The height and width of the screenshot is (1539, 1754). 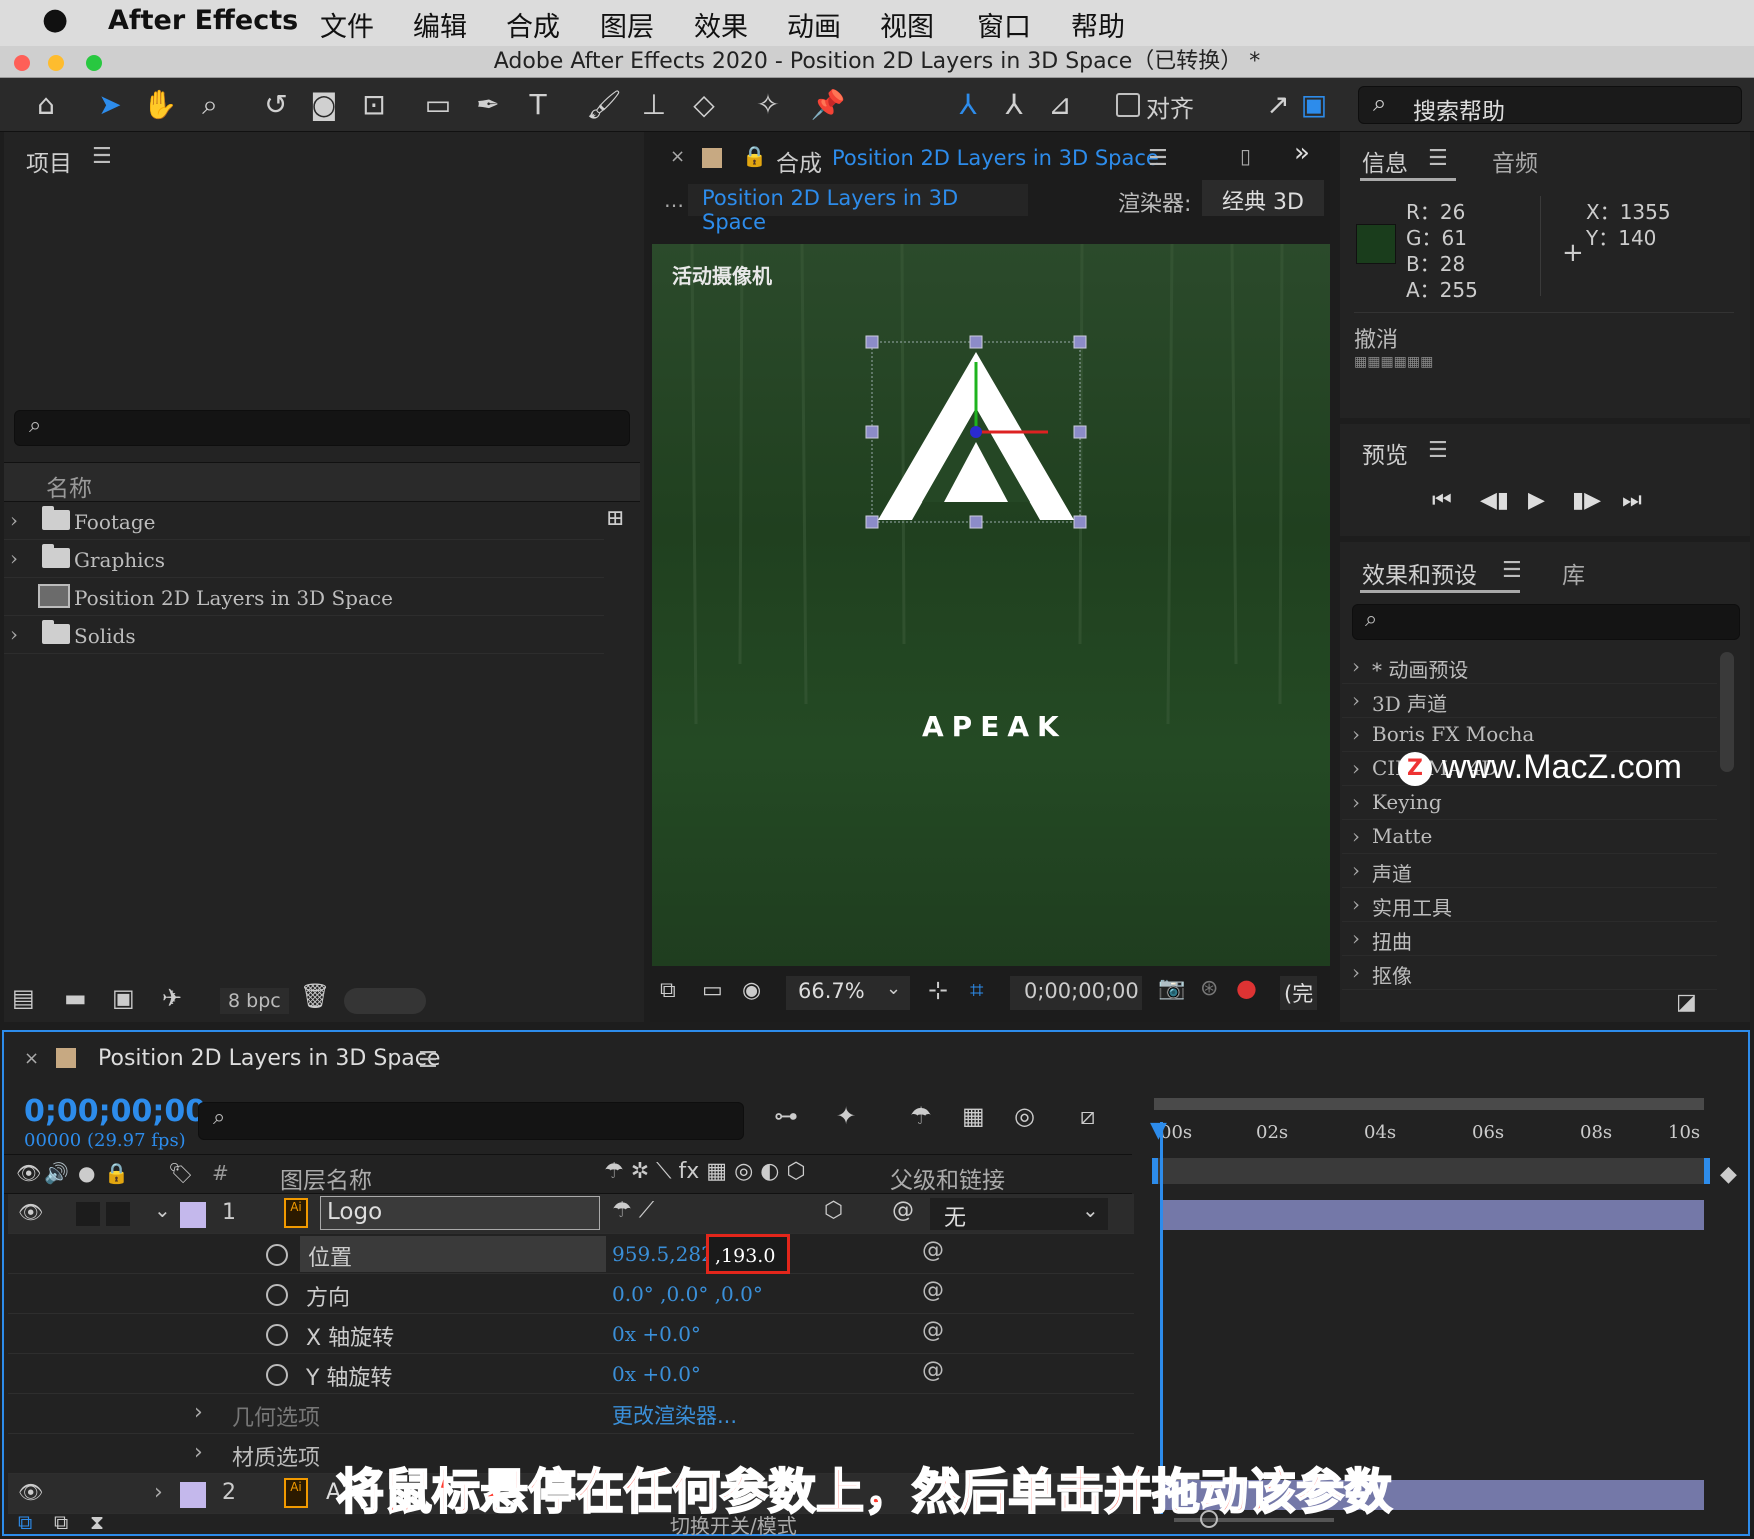 I want to click on property-row-position: 位置 959.5,282. ,193.0 @, so click(x=571, y=1254).